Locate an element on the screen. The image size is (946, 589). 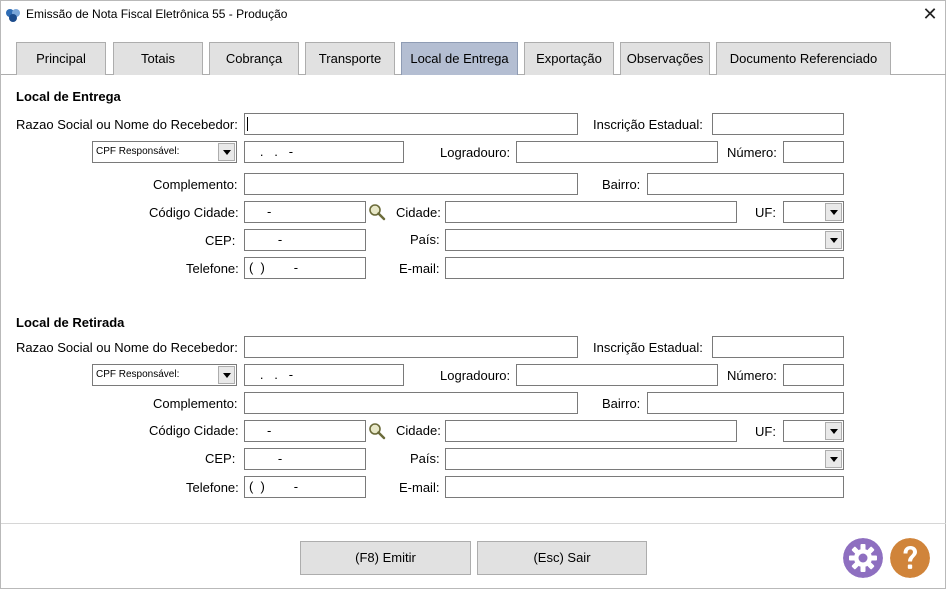
entrega-cep-label: CEP: is located at coordinates (220, 240).